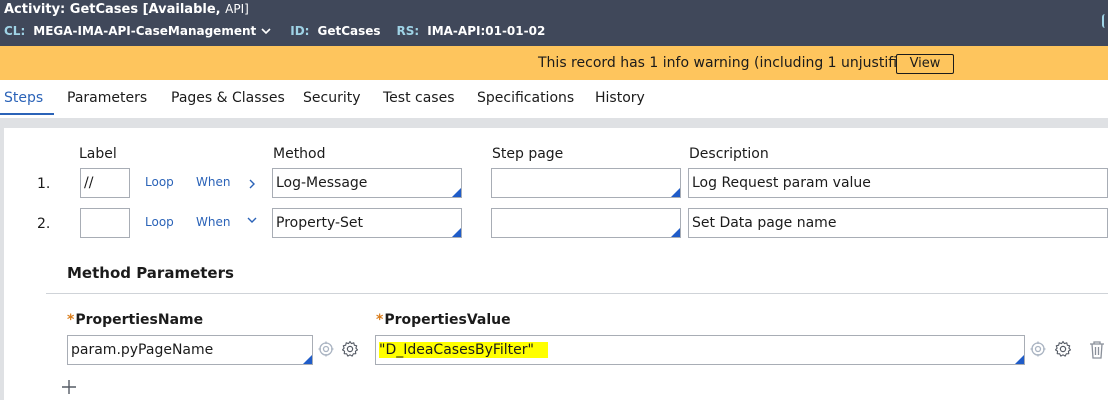 The image size is (1108, 400). I want to click on chevron-right-icon, so click(252, 184).